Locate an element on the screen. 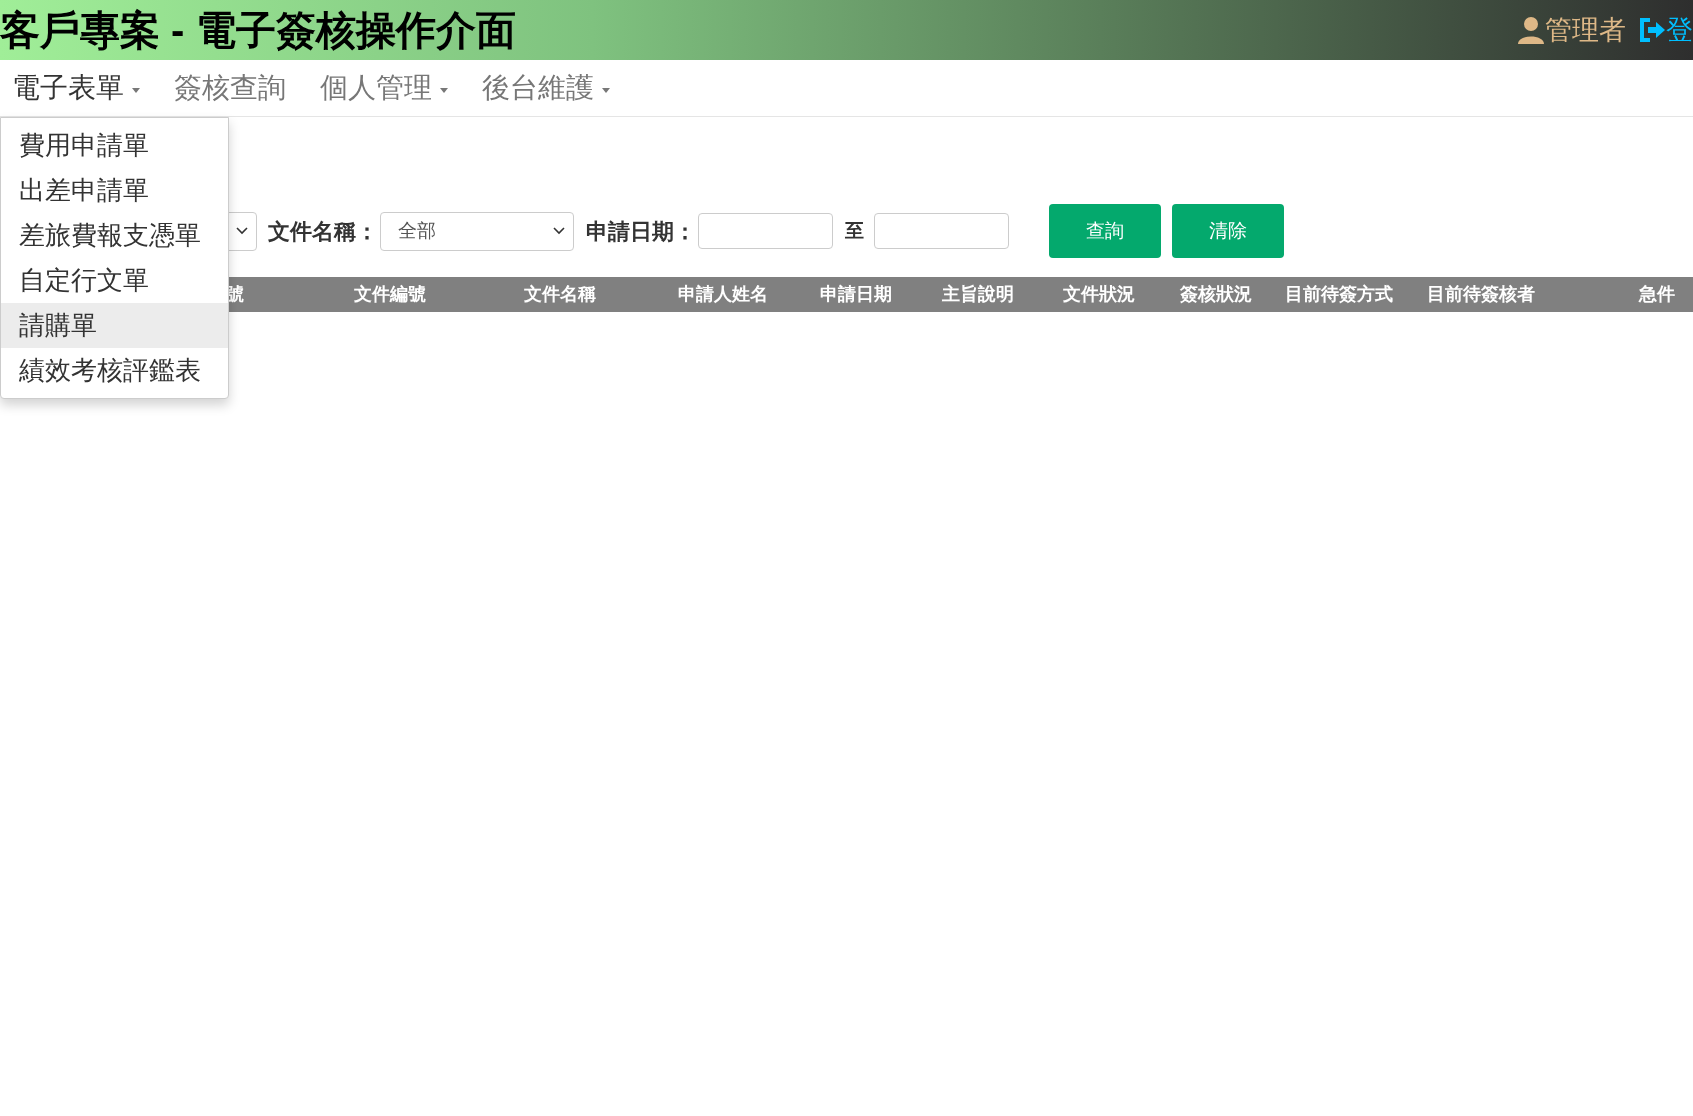  column-header: 文件編號 is located at coordinates (390, 294).